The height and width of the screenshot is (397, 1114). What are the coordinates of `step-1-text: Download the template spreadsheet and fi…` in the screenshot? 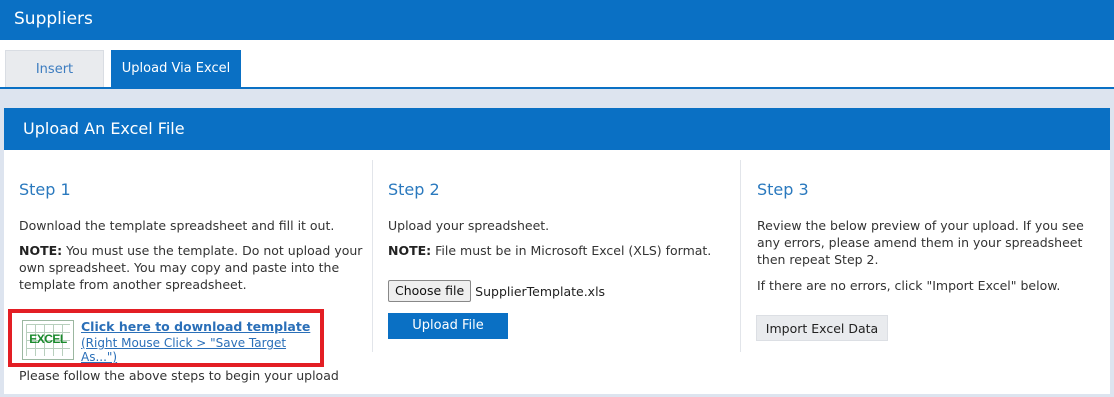 It's located at (177, 225).